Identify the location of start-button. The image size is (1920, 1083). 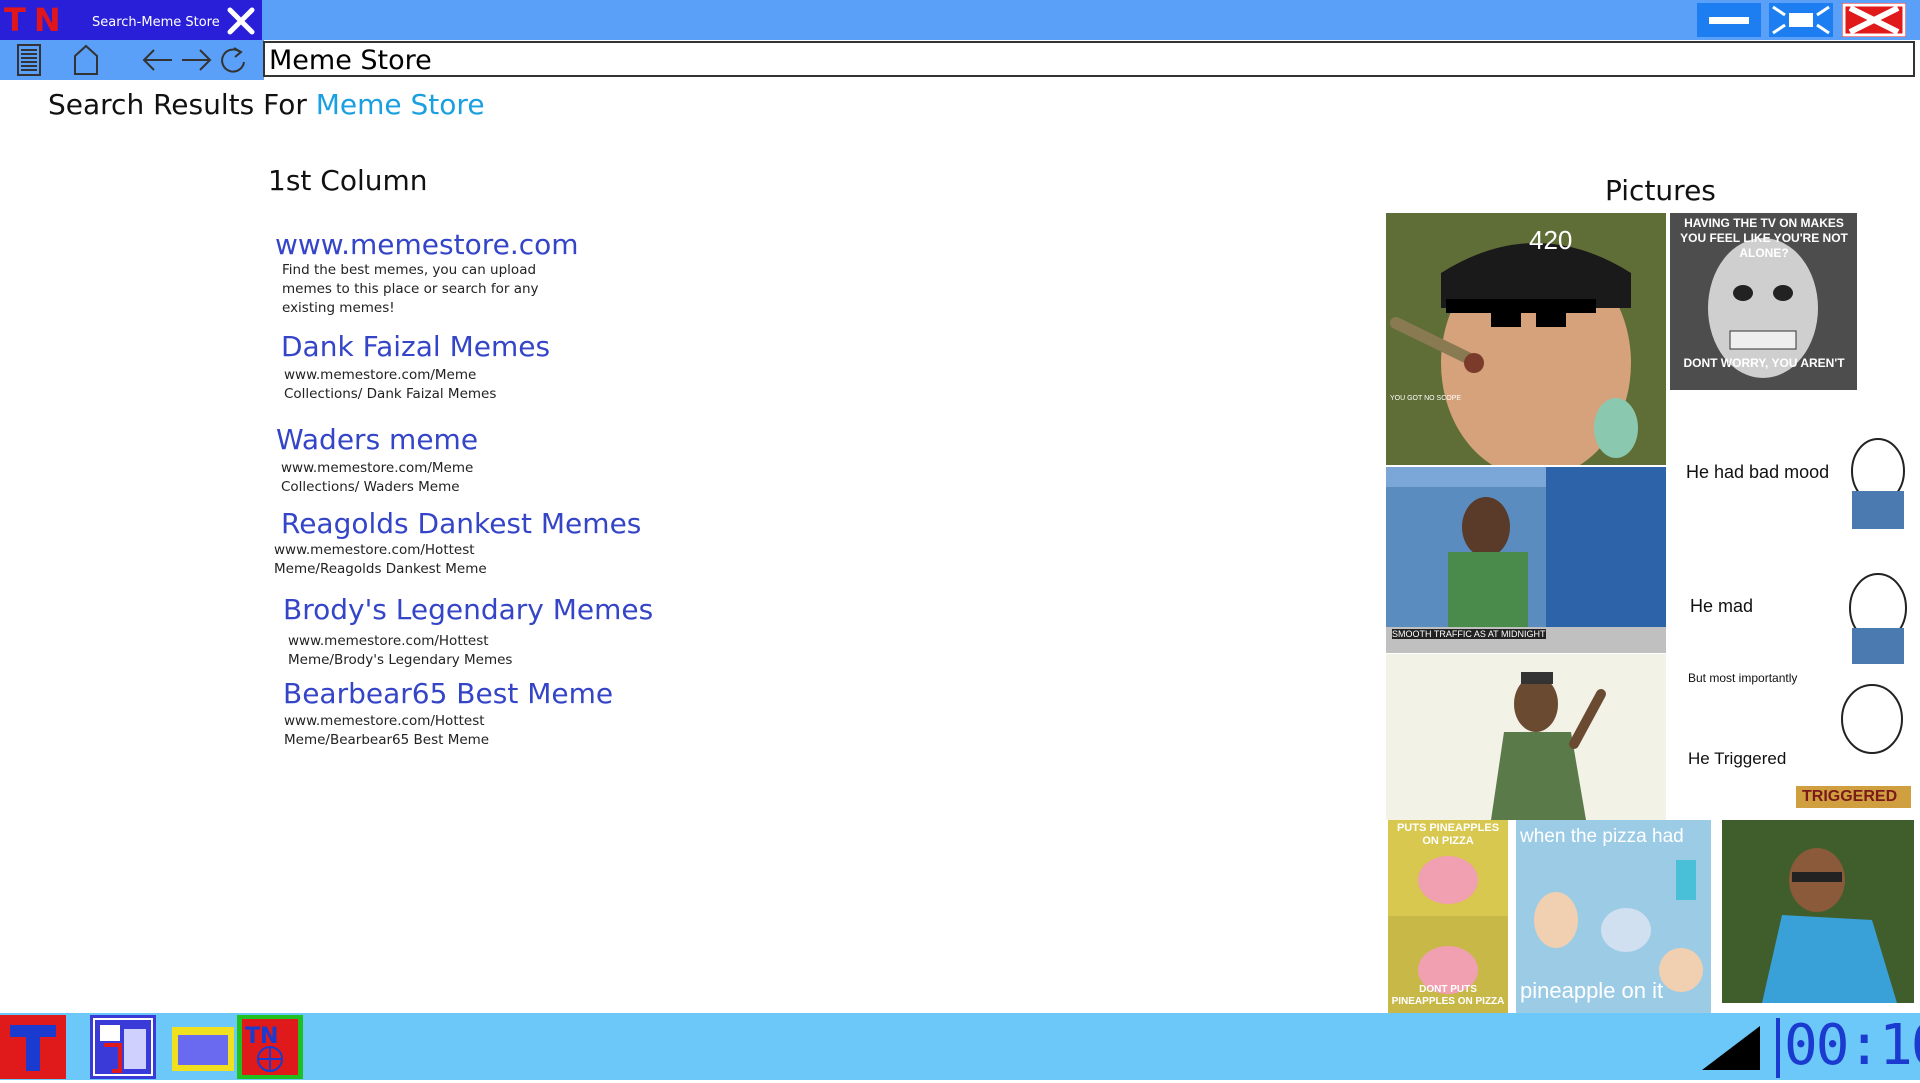
(33, 1047).